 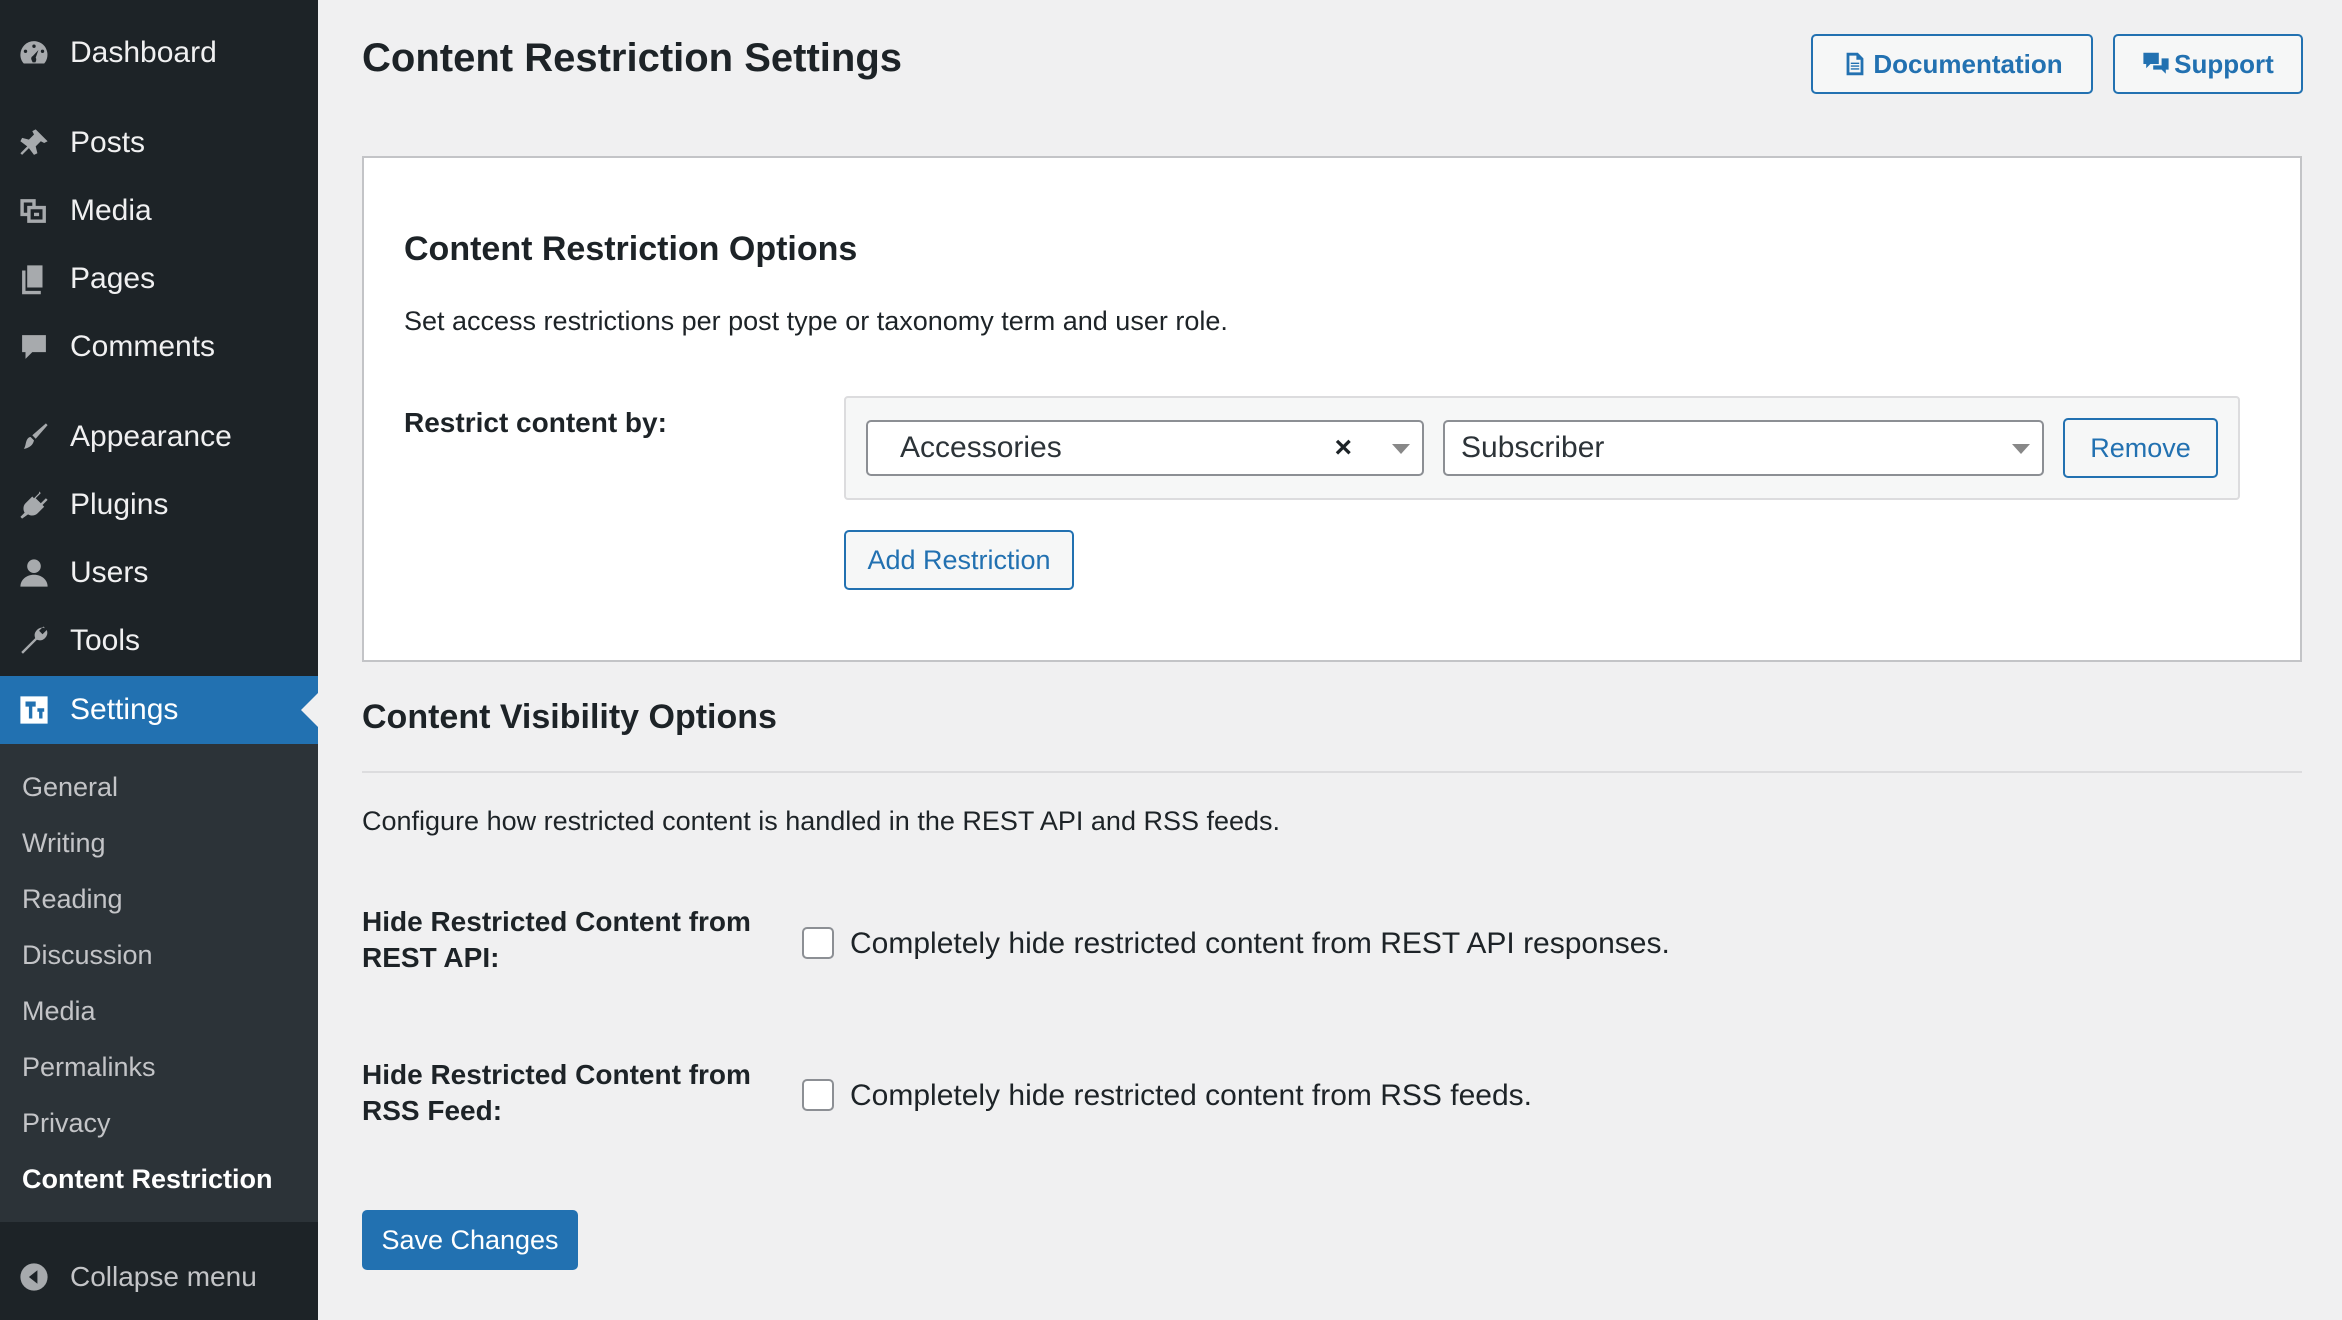 What do you see at coordinates (632, 58) in the screenshot?
I see `page-title: Content Restriction Settings` at bounding box center [632, 58].